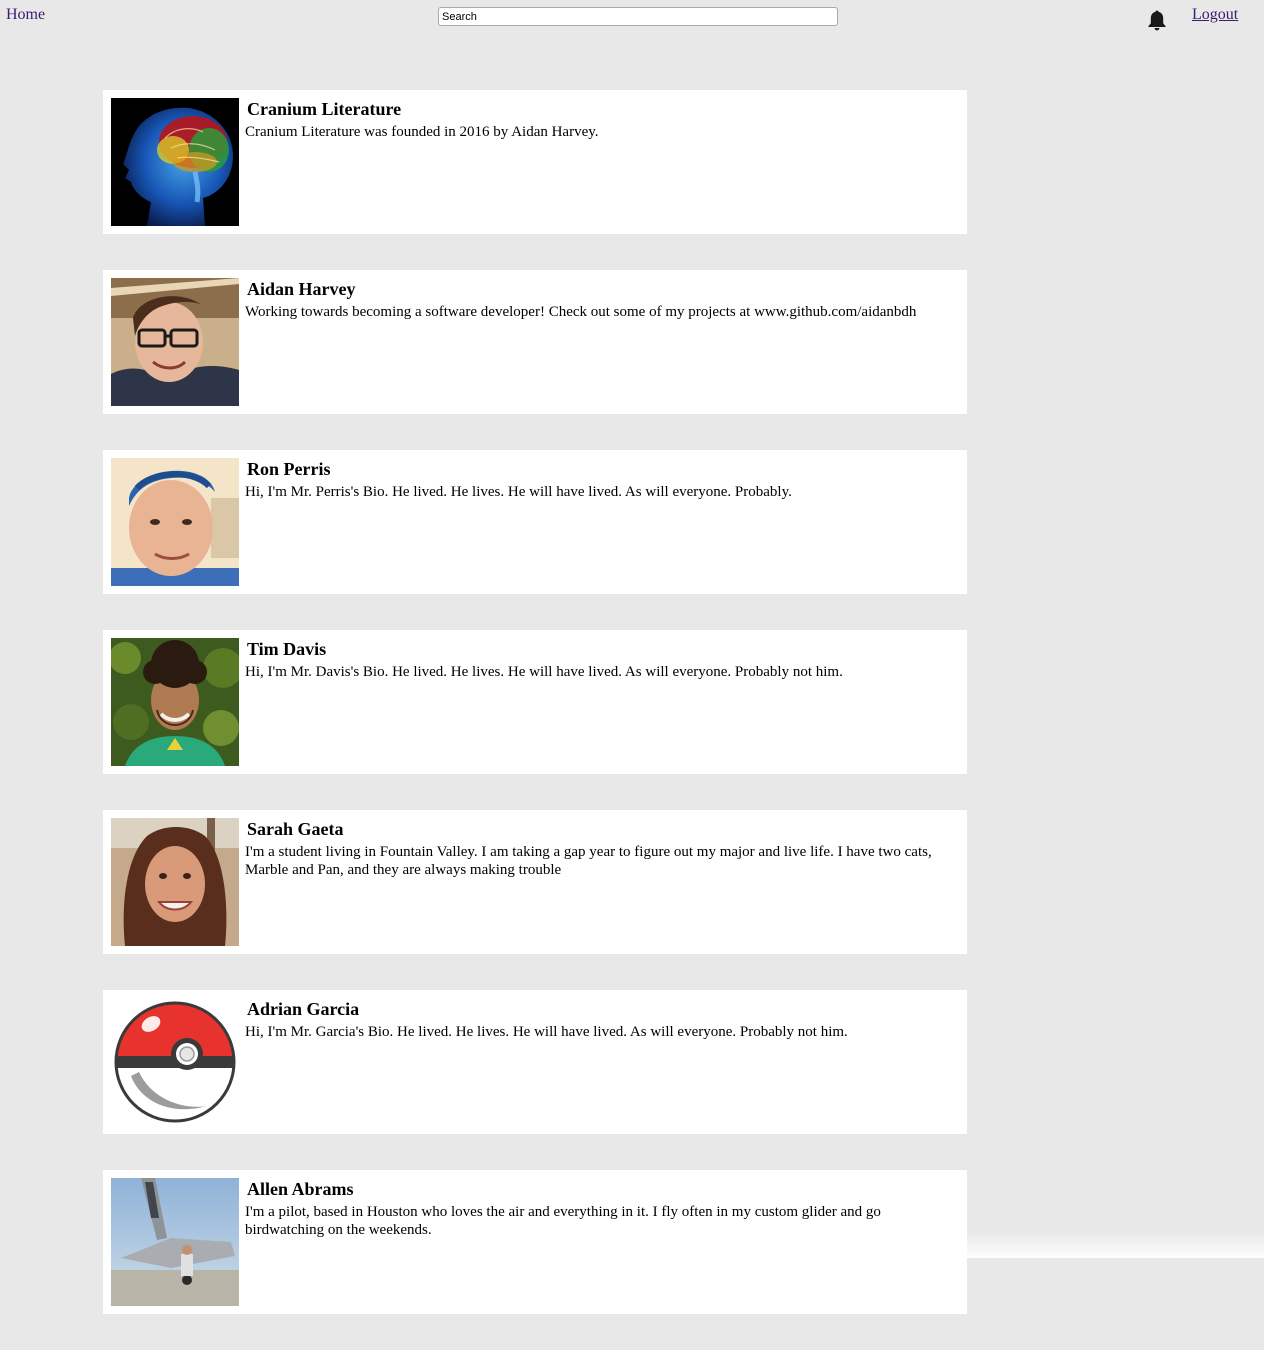 The height and width of the screenshot is (1350, 1264). I want to click on bell-icon, so click(1157, 20).